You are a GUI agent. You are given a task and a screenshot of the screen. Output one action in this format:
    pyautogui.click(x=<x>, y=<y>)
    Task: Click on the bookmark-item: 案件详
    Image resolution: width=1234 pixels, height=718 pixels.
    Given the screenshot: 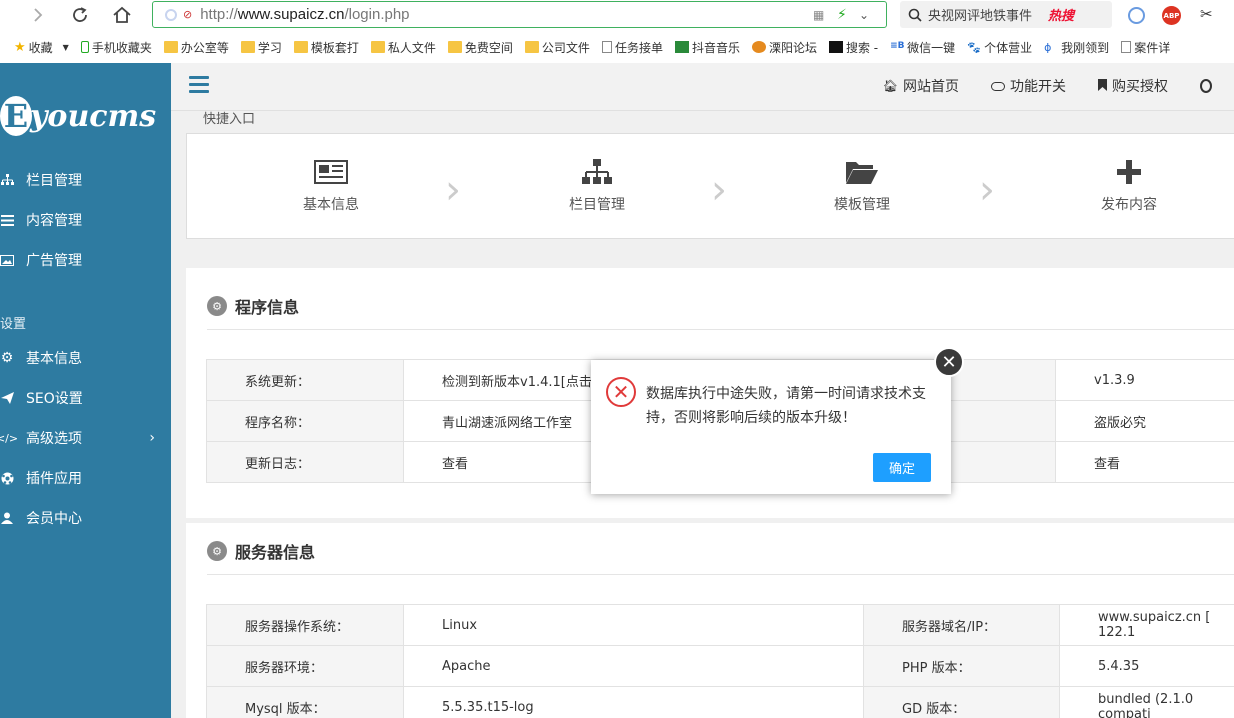 What is the action you would take?
    pyautogui.click(x=1145, y=47)
    